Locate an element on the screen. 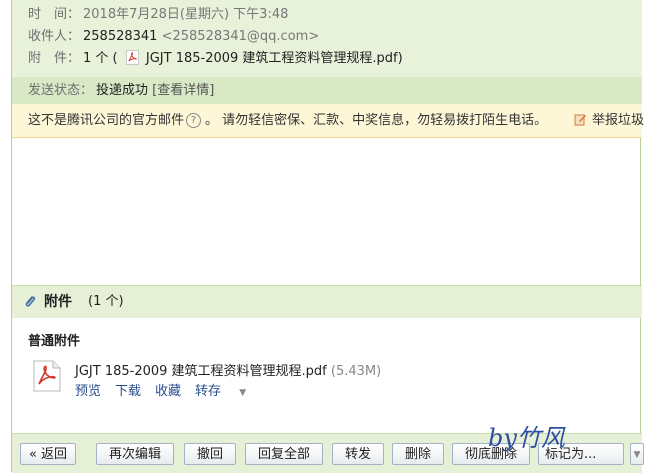 The image size is (648, 473). reply-all-button: 回复全部 is located at coordinates (284, 454).